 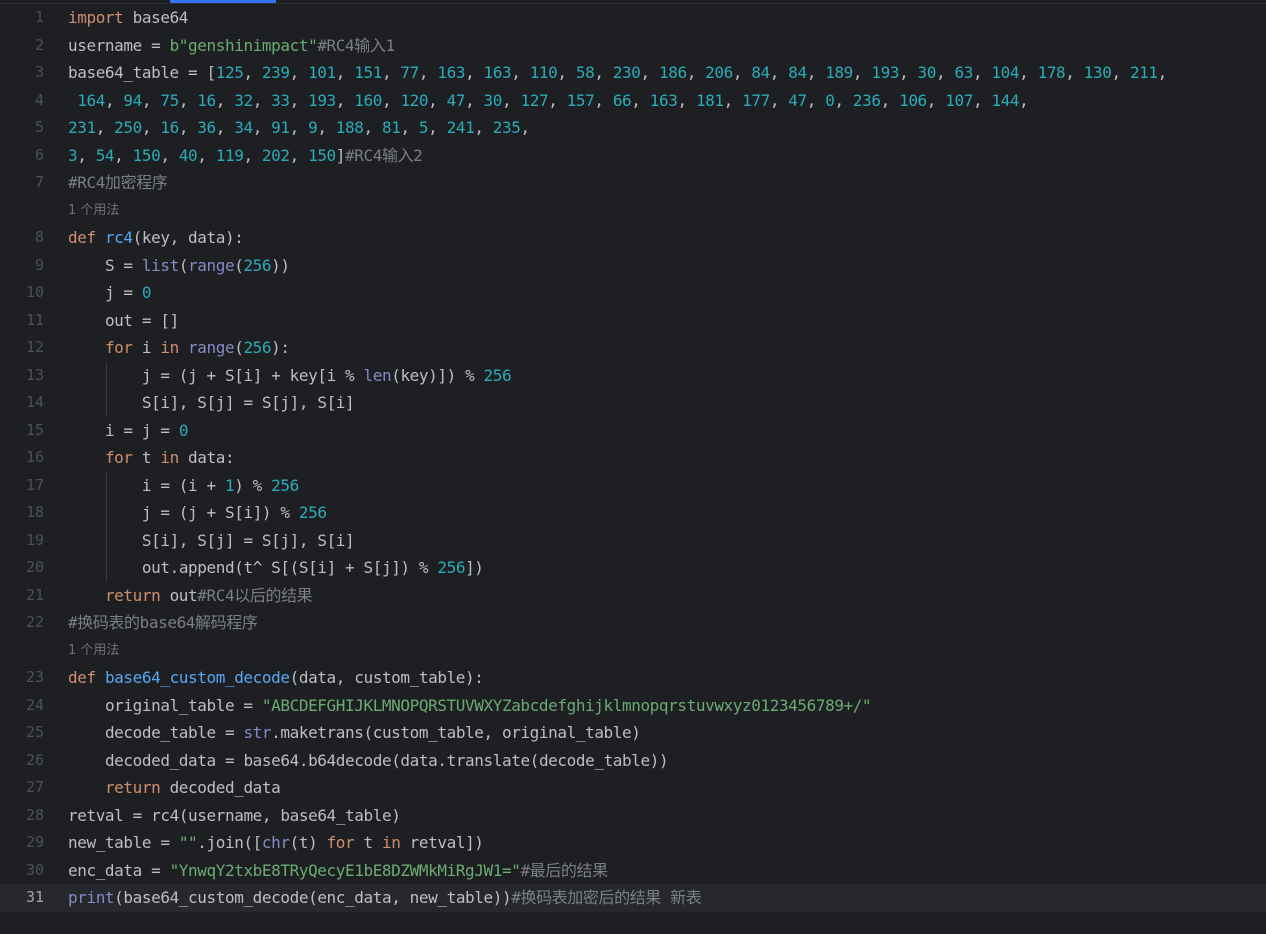 I want to click on code-text: j = 0, so click(x=110, y=293).